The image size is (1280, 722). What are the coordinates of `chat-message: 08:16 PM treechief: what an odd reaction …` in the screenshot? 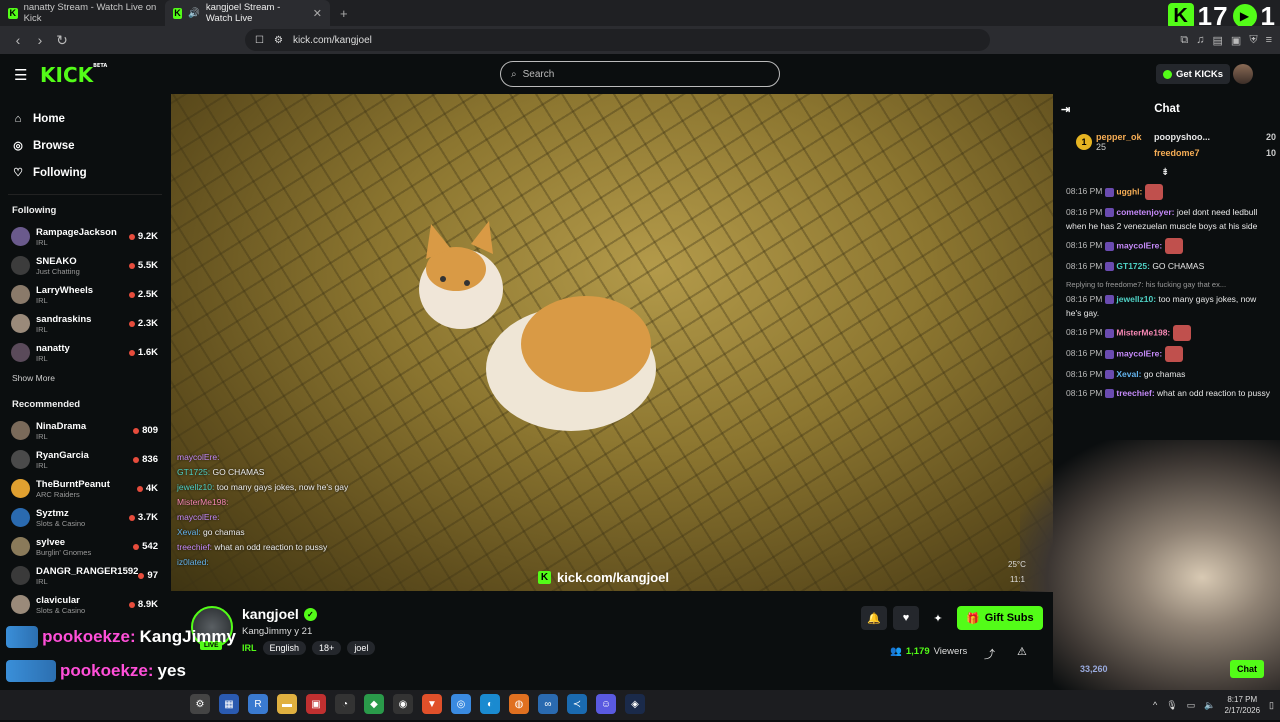 It's located at (1168, 393).